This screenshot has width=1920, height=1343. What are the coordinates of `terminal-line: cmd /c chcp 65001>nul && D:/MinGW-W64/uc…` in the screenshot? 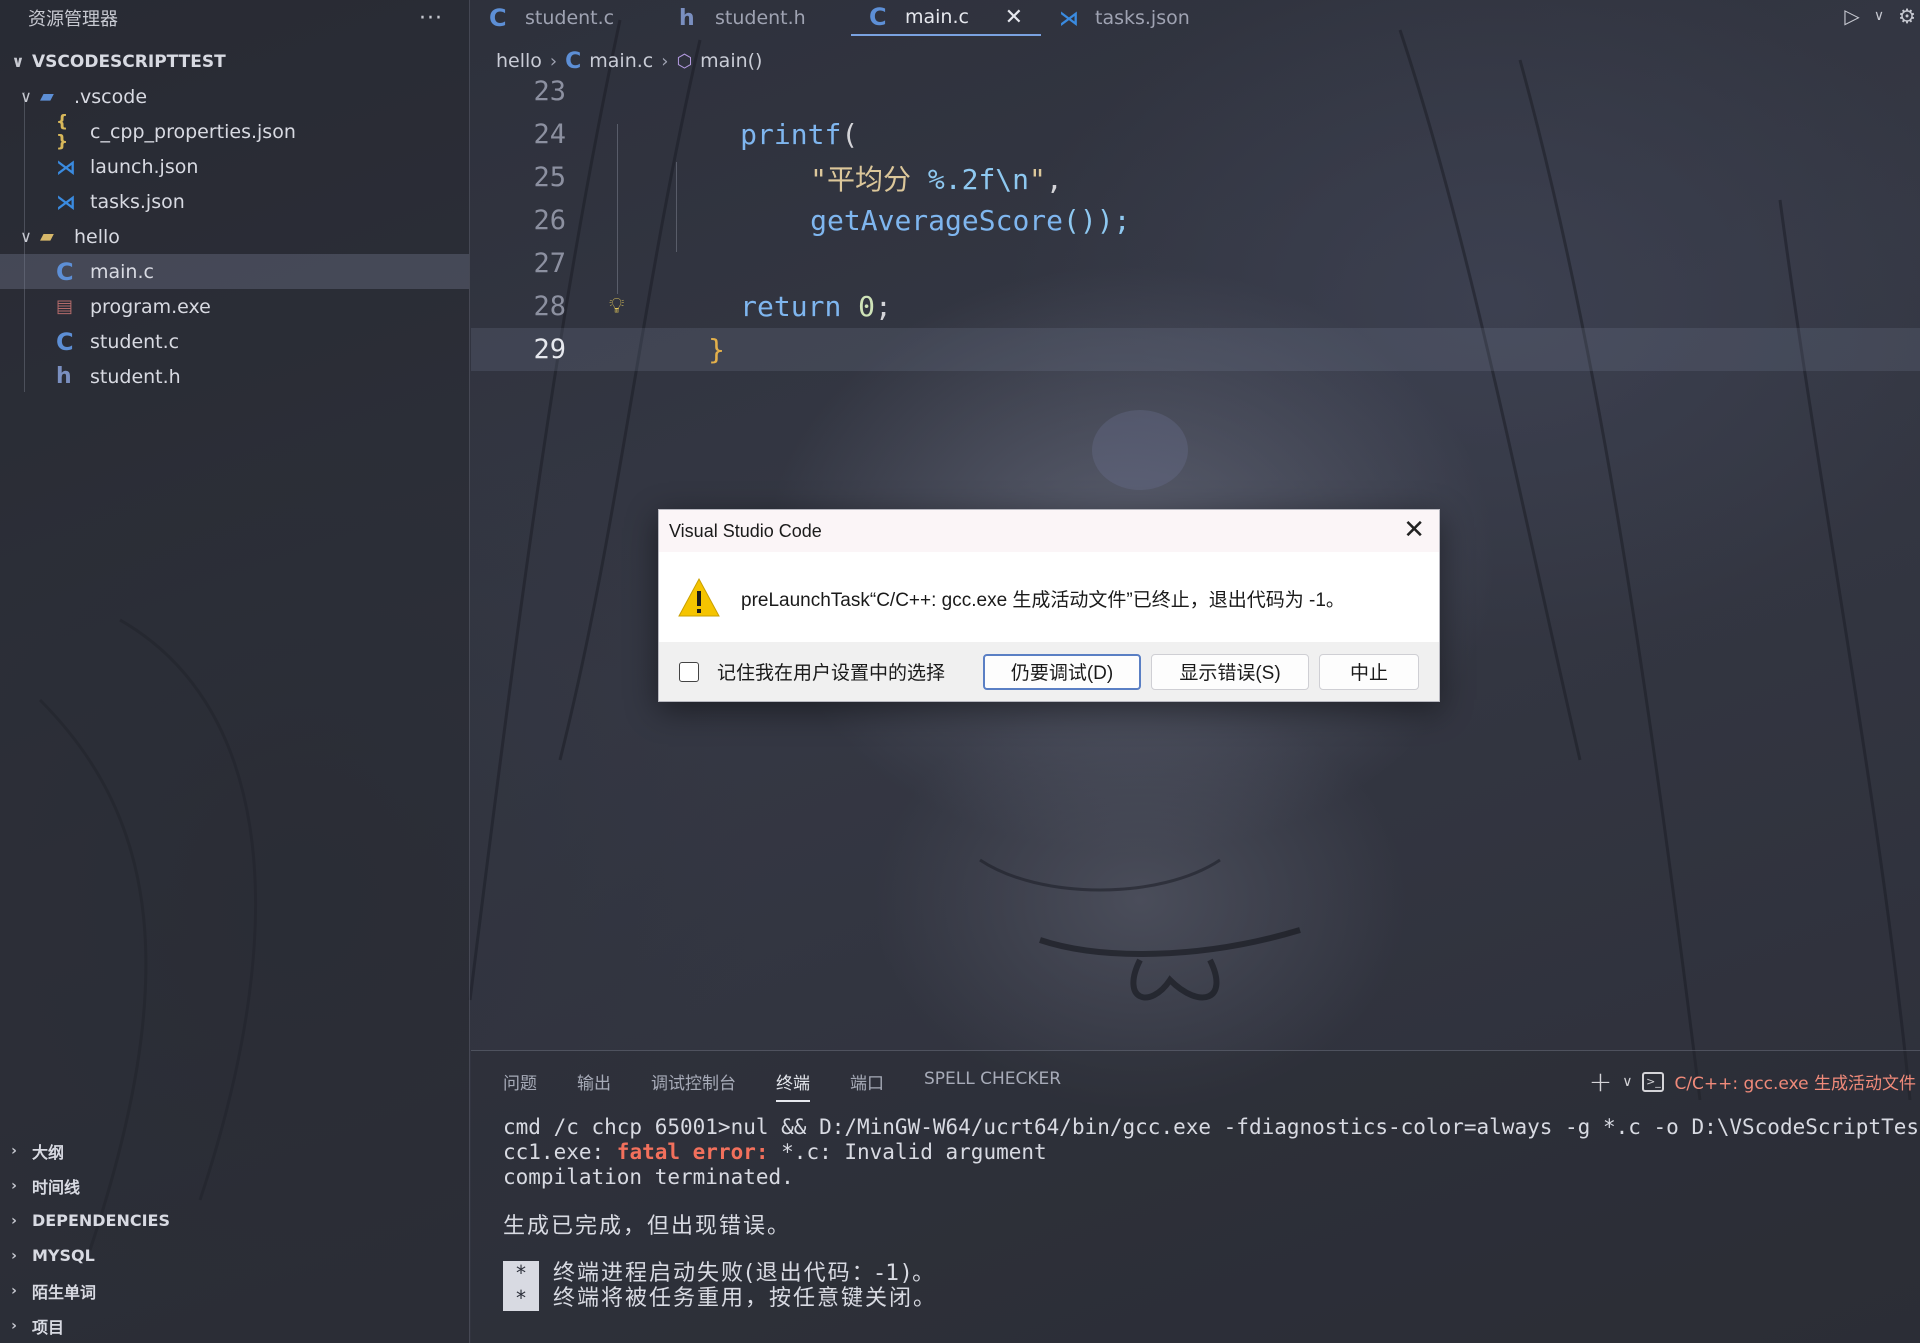 It's located at (1211, 1127).